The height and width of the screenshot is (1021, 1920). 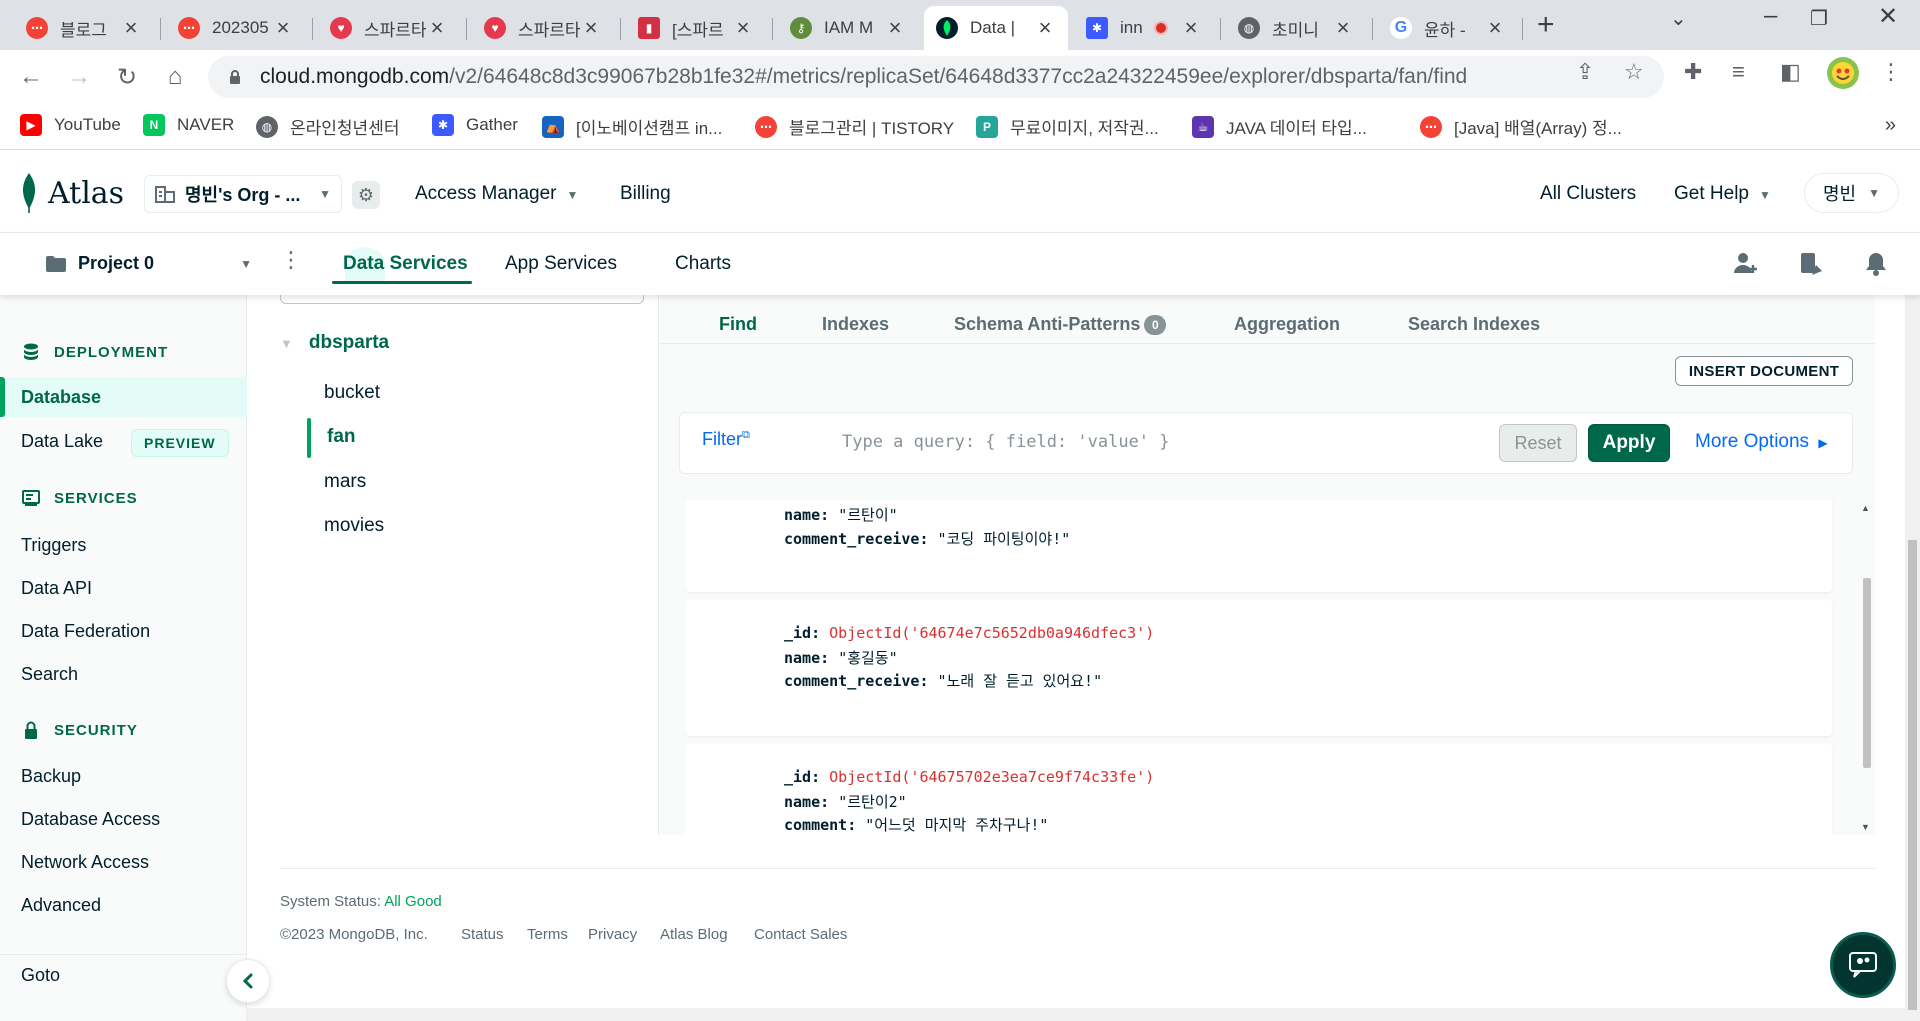 What do you see at coordinates (70, 125) in the screenshot?
I see `bookmark-item: ▶ YouTube` at bounding box center [70, 125].